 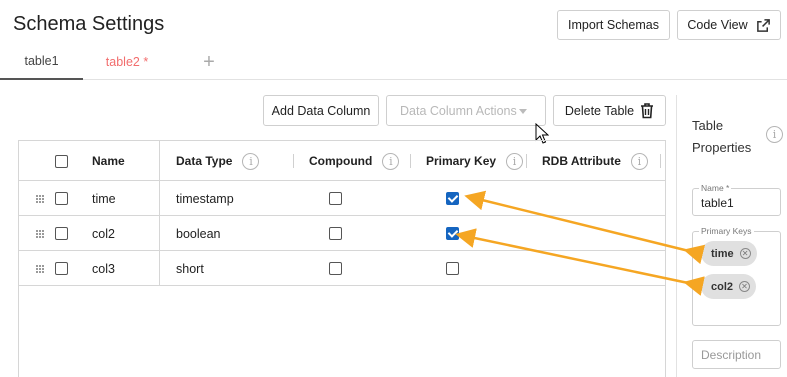 I want to click on select-all-cell, so click(x=61, y=161).